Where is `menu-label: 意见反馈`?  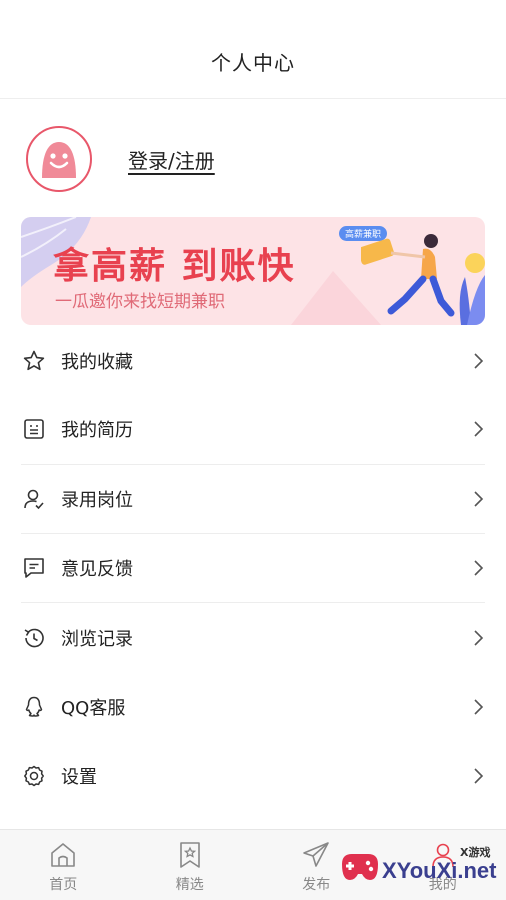 menu-label: 意见反馈 is located at coordinates (97, 570).